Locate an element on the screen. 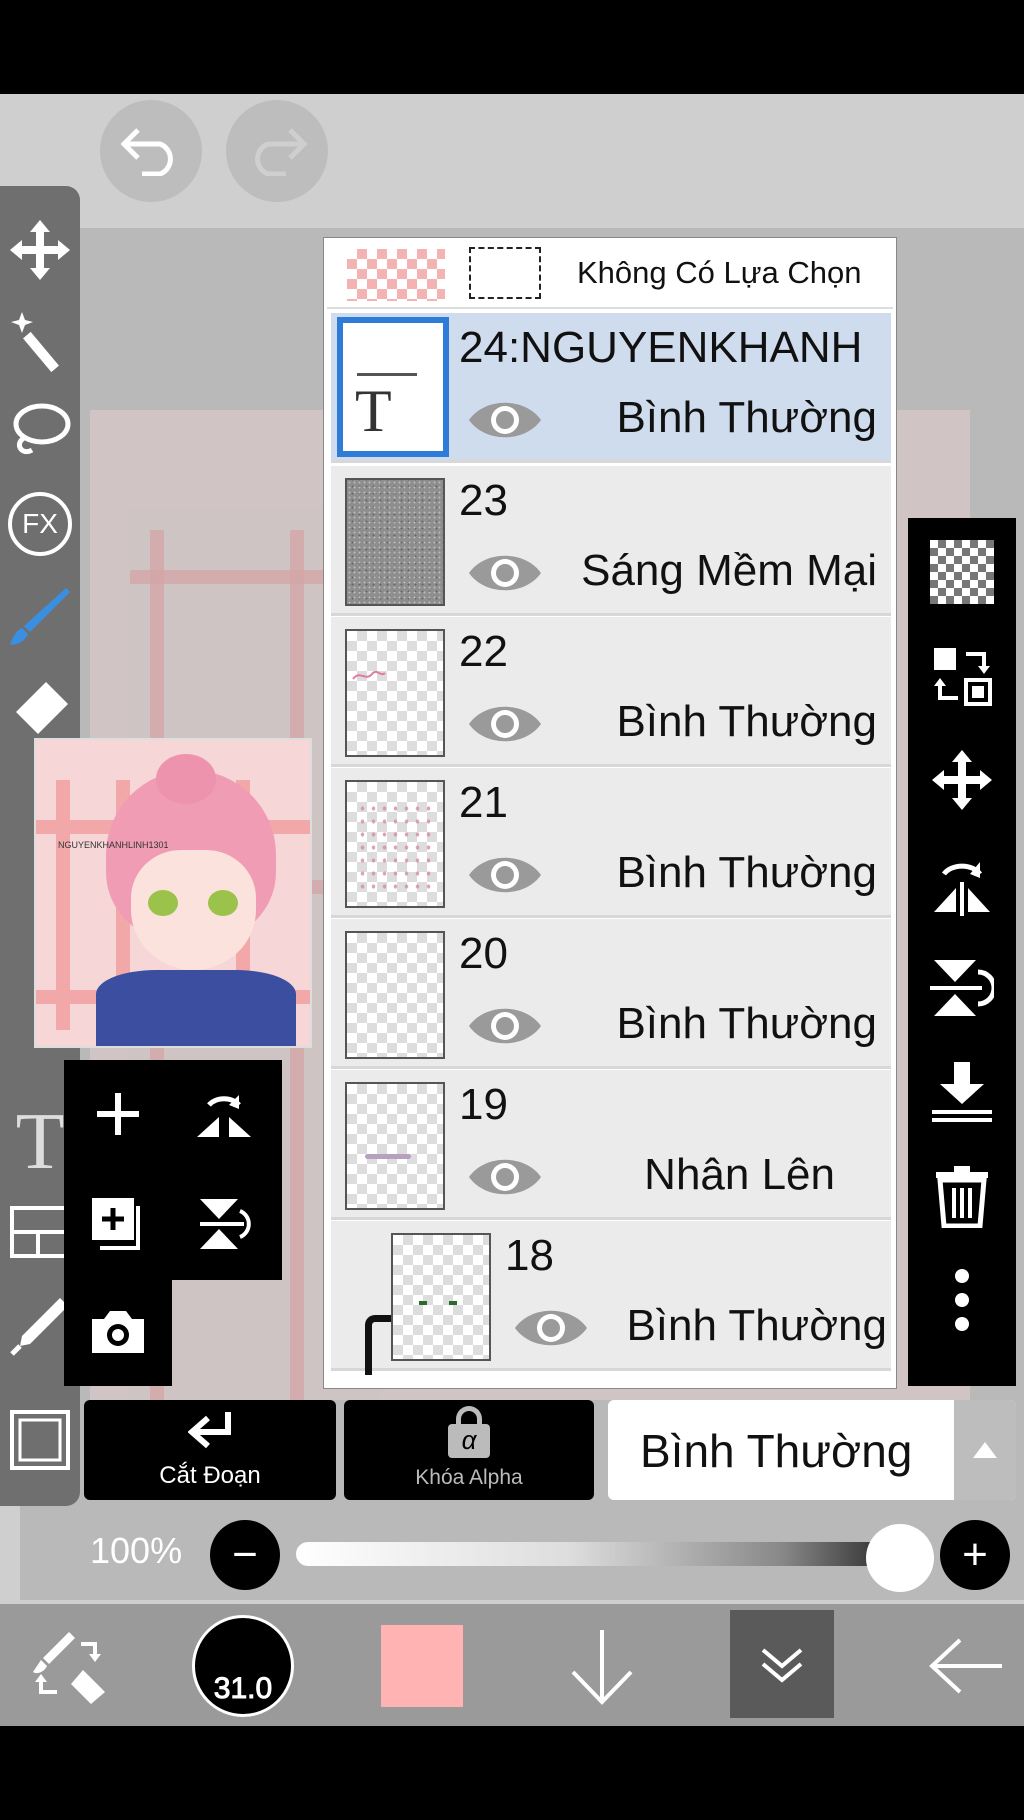 This screenshot has height=1820, width=1024. minus-icon: − is located at coordinates (245, 1554).